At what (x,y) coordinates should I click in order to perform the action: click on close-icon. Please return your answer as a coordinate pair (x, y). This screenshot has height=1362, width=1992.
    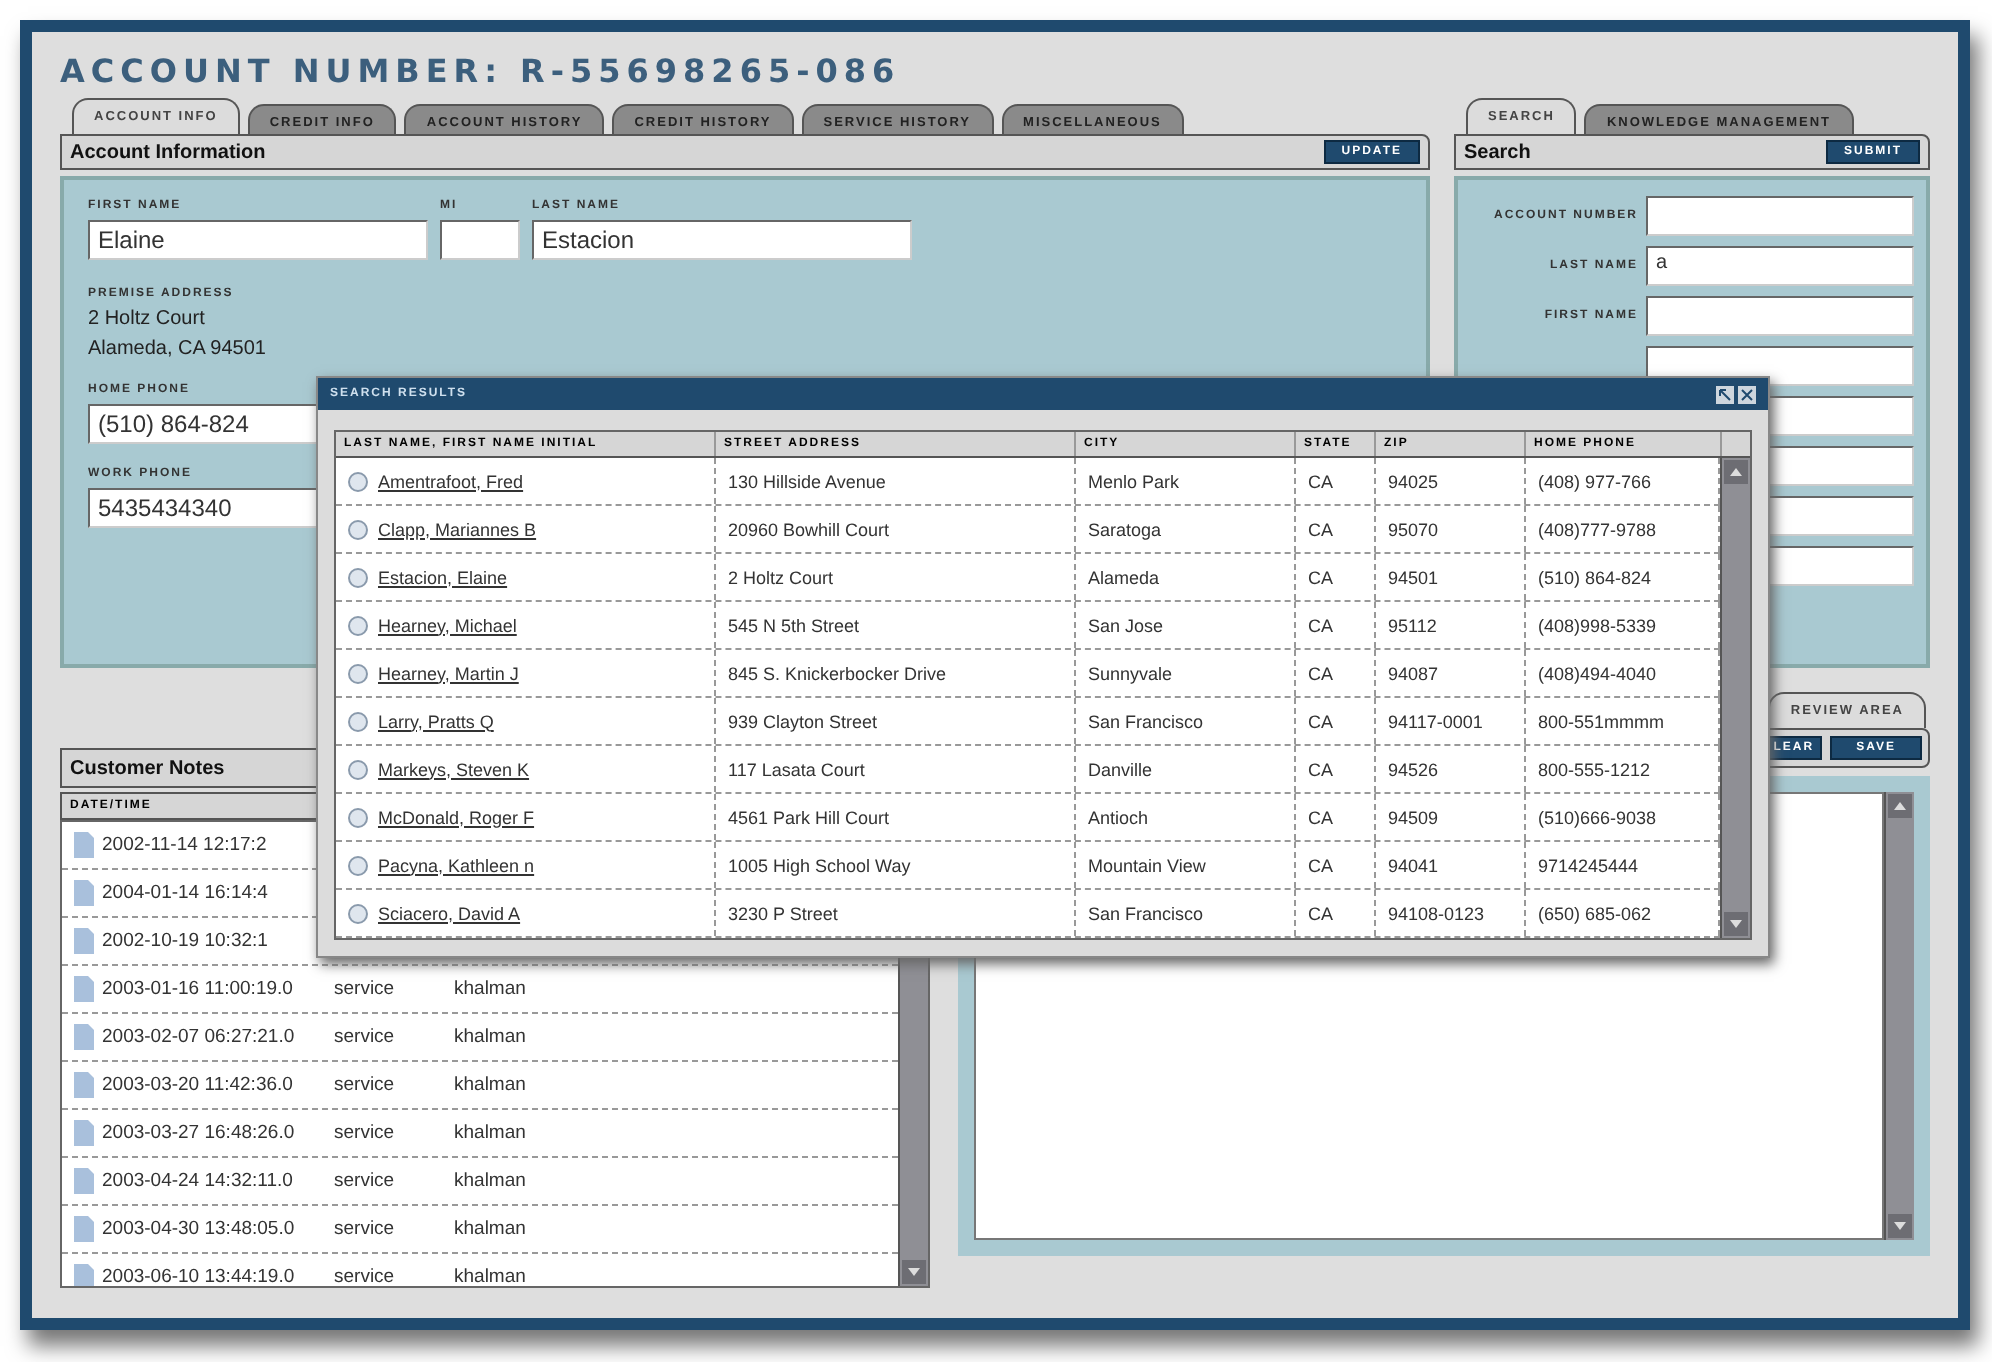
    Looking at the image, I should click on (1747, 394).